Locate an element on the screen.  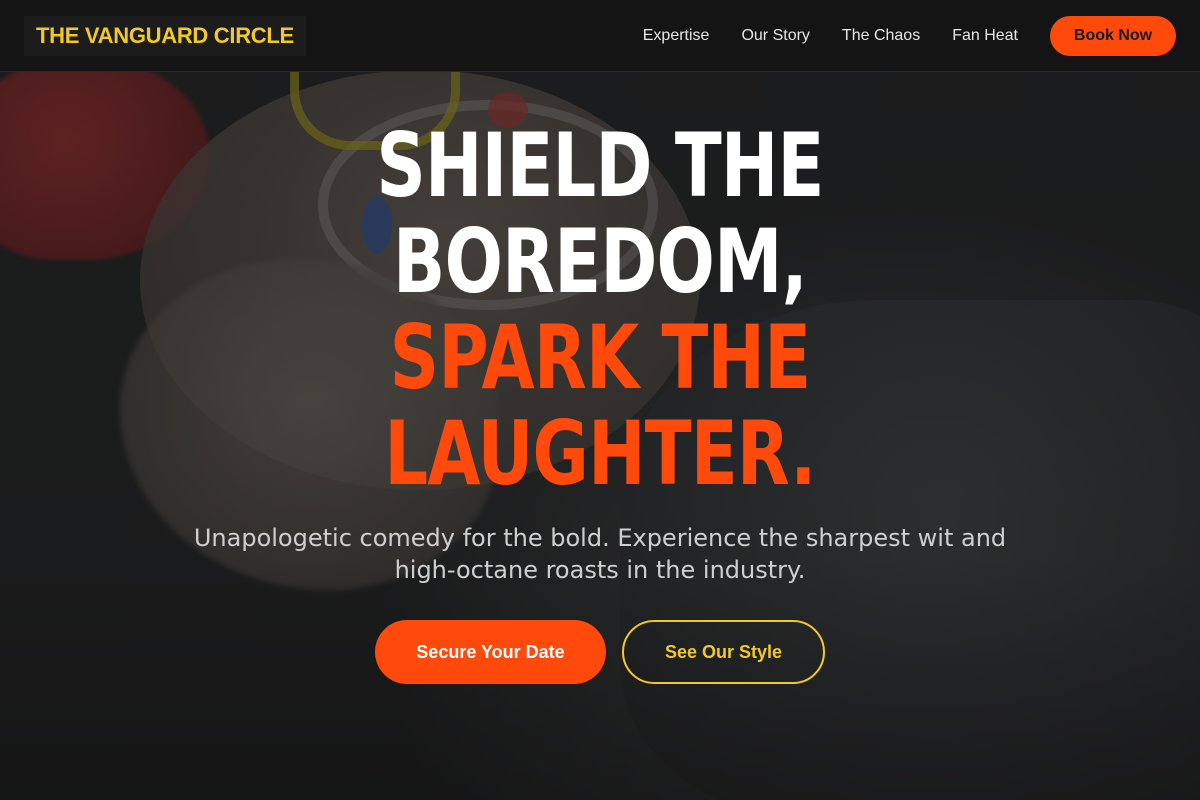
headline-line-1: SHIELD THE is located at coordinates (600, 165).